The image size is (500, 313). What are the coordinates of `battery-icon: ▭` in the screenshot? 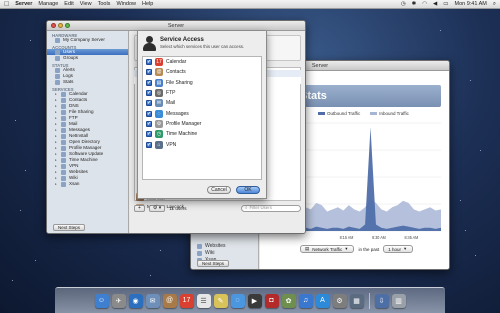 It's located at (445, 4).